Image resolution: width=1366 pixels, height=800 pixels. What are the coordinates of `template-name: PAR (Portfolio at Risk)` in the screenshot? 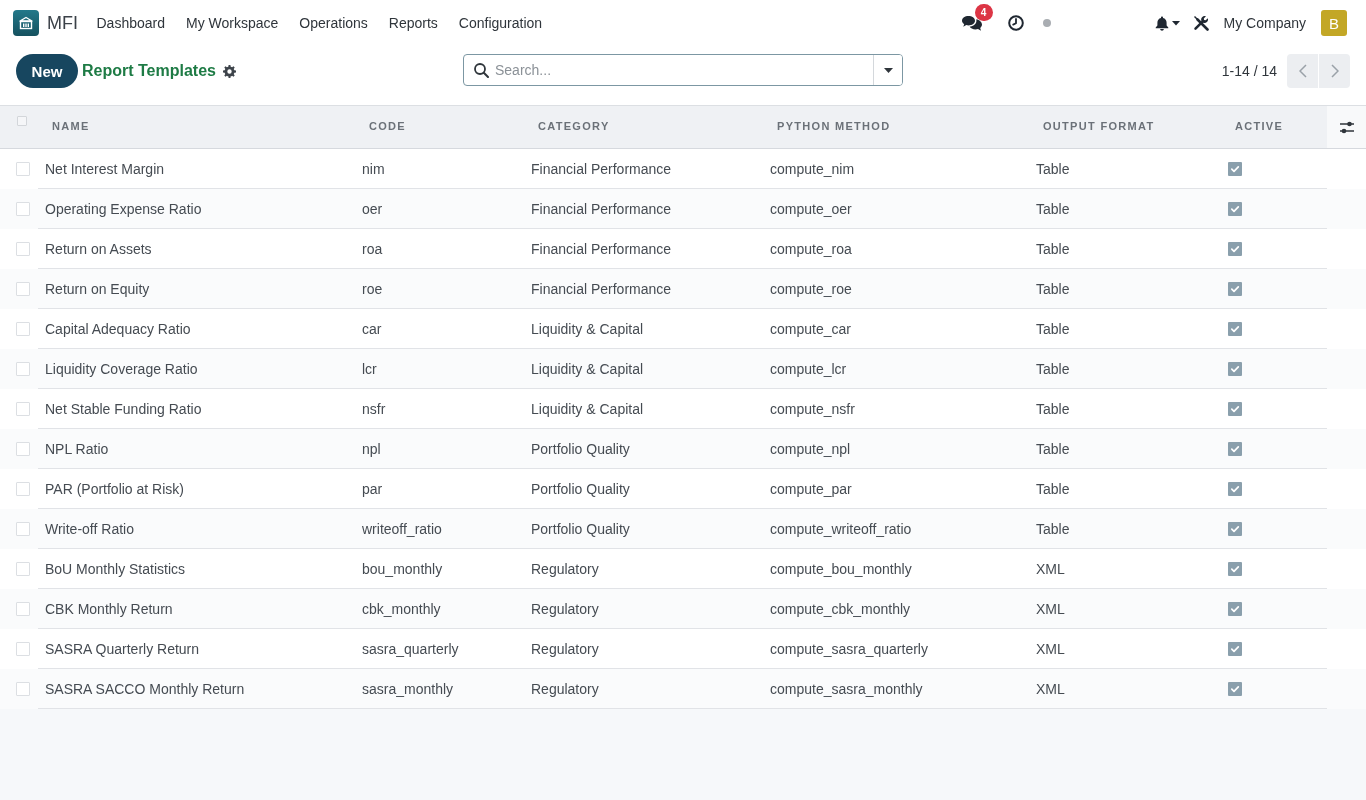 It's located at (114, 488).